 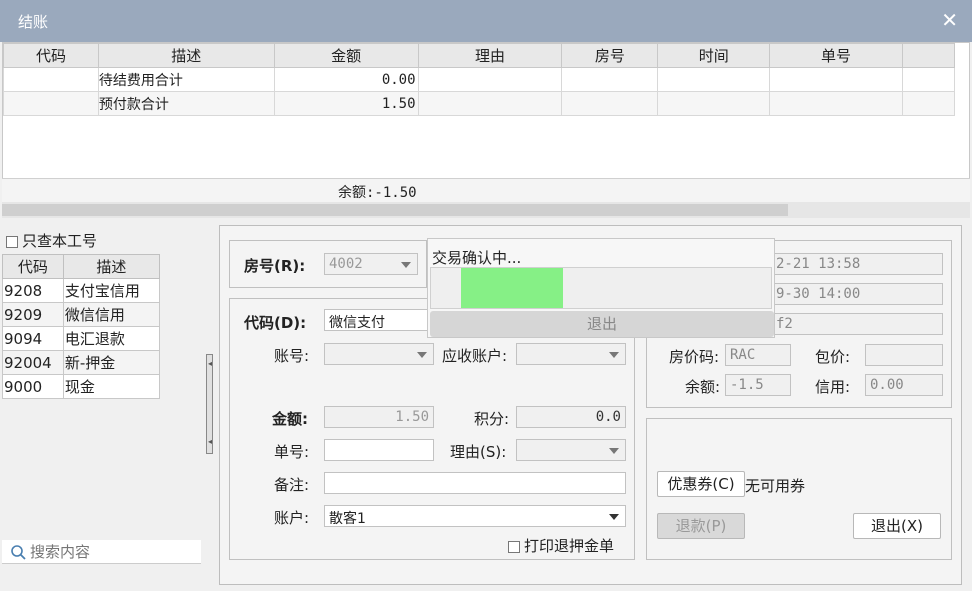 What do you see at coordinates (714, 55) in the screenshot?
I see `col-header-time: 时间` at bounding box center [714, 55].